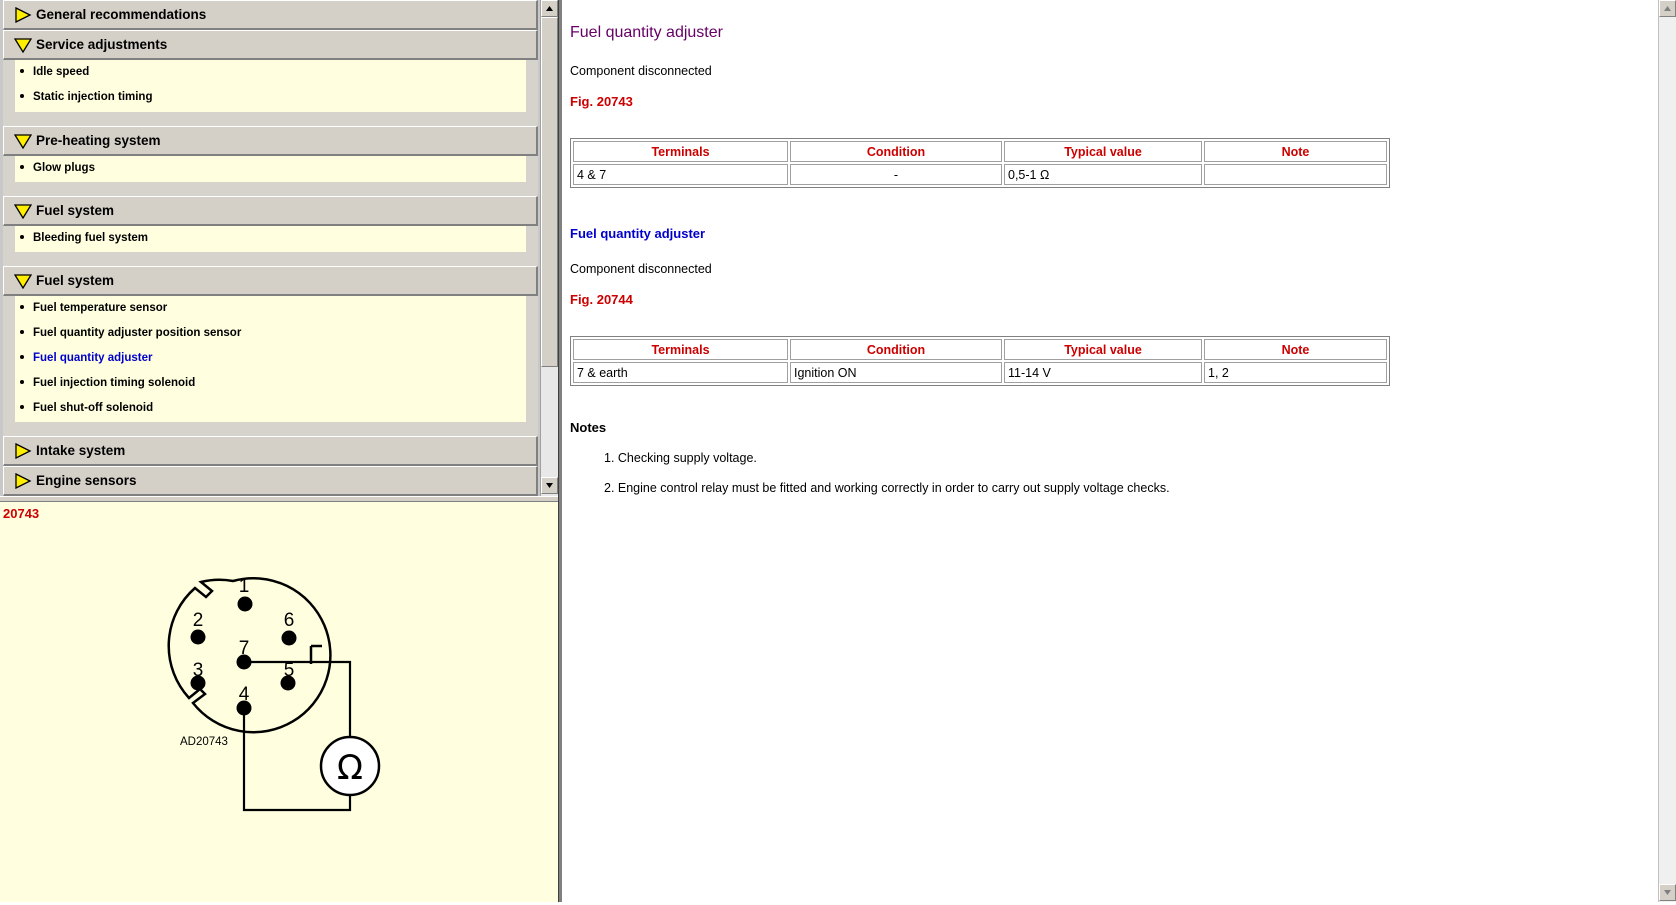  Describe the element at coordinates (93, 97) in the screenshot. I see `nav-item-label: Static injection timing` at that location.